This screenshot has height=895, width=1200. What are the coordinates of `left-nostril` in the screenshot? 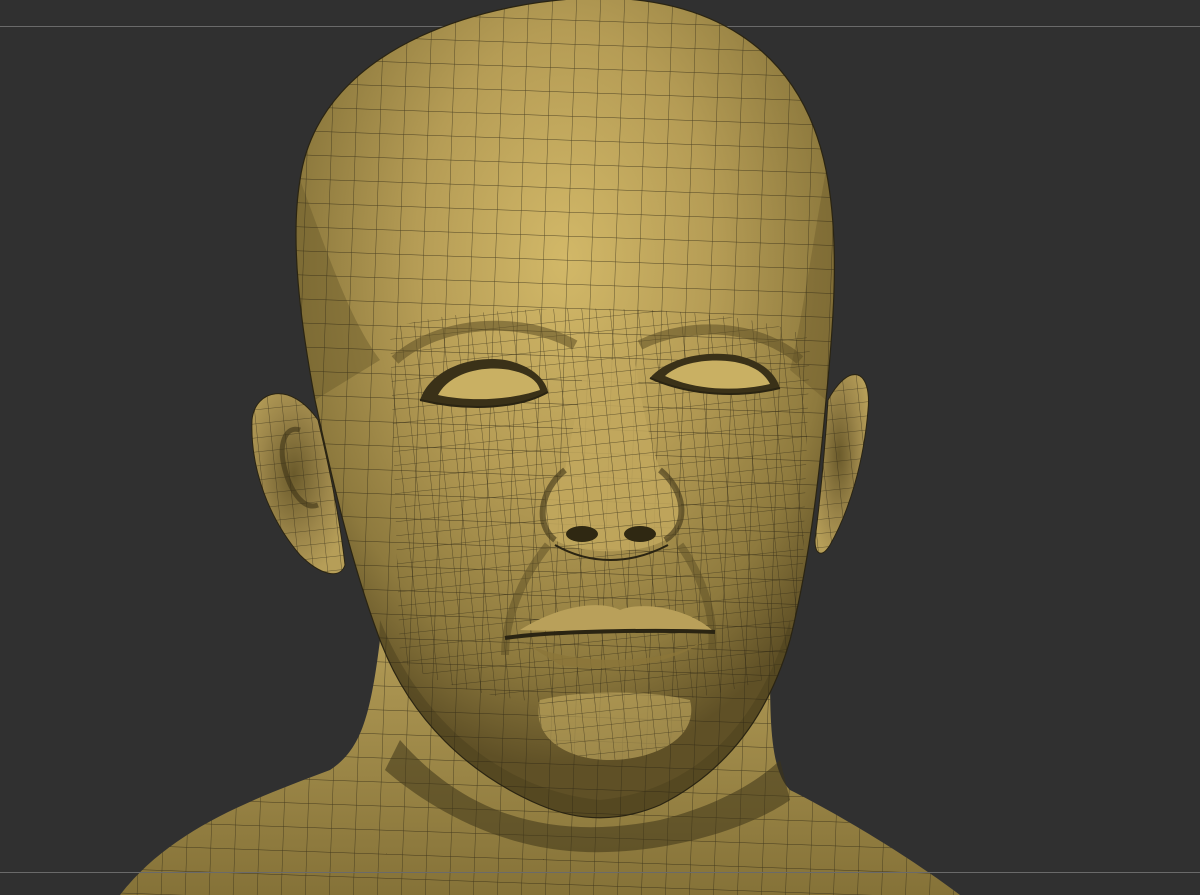 It's located at (582, 534).